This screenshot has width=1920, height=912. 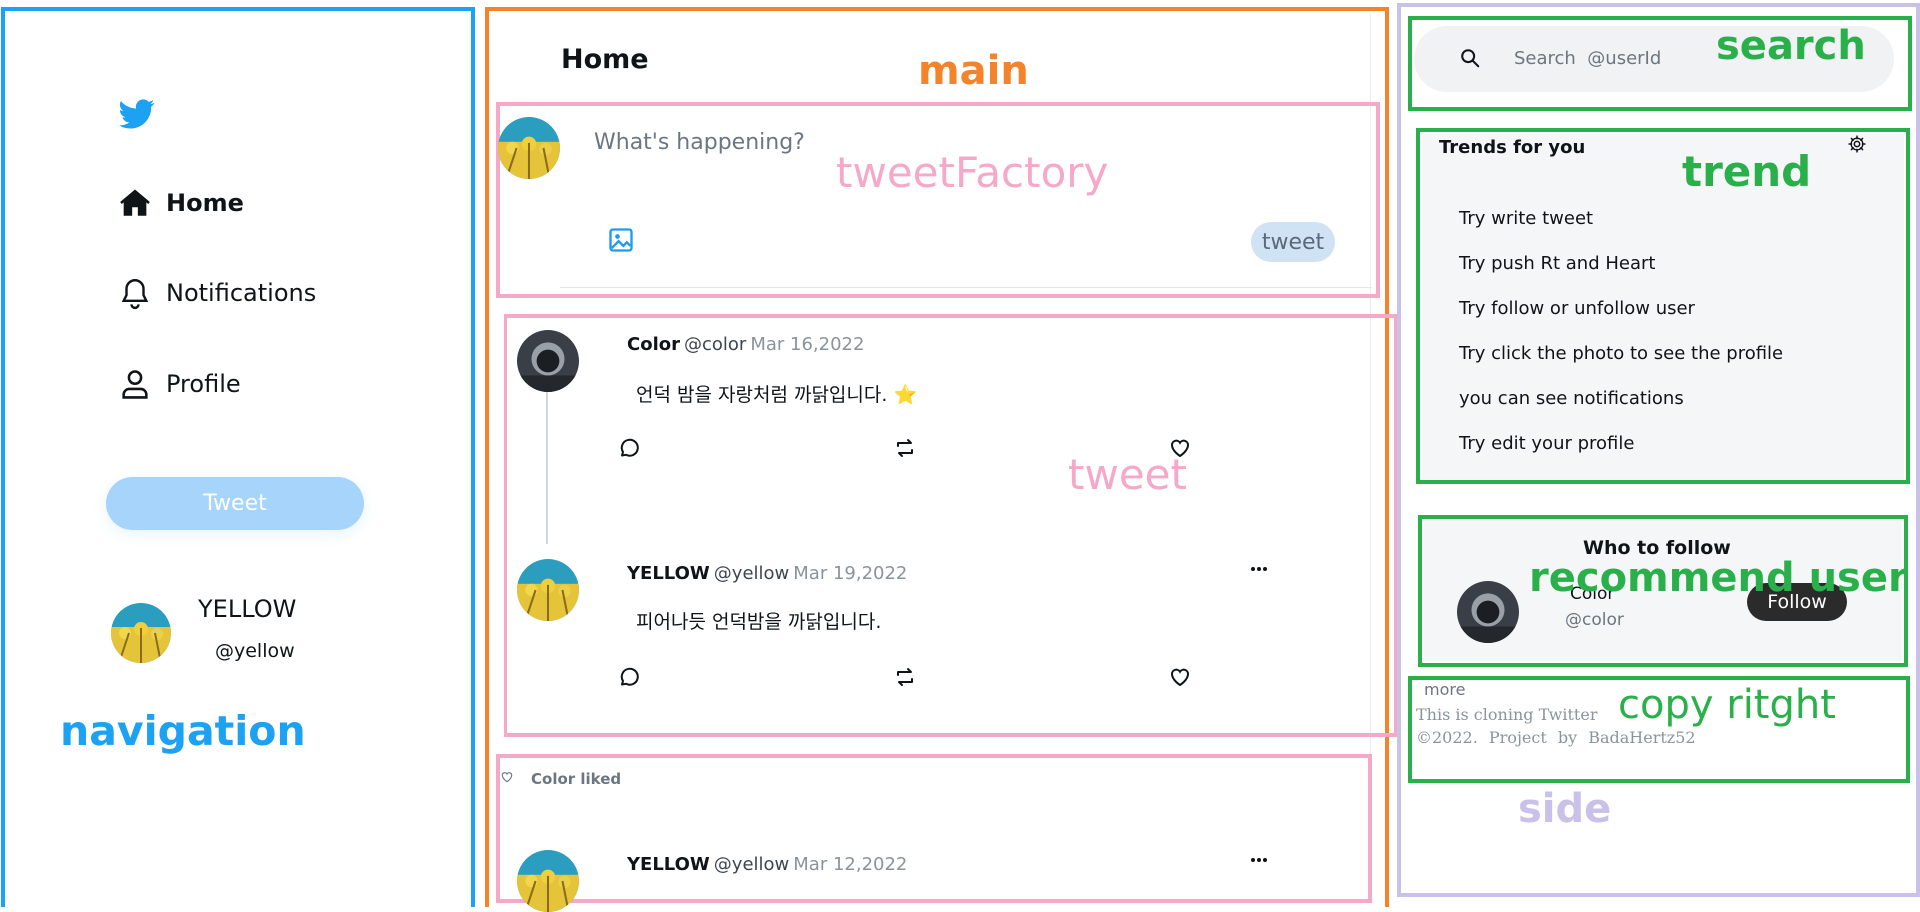 What do you see at coordinates (972, 172) in the screenshot?
I see `annotation-tweet-factory: tweetFactory` at bounding box center [972, 172].